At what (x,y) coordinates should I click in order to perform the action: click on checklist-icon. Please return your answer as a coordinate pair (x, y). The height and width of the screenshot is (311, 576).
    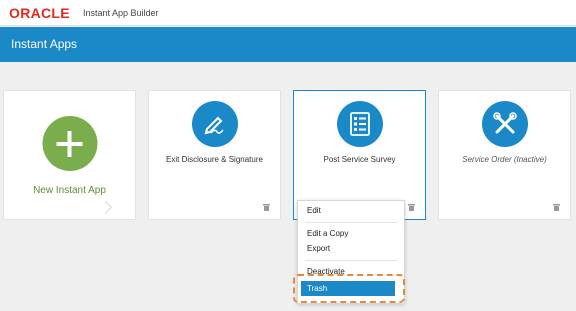
    Looking at the image, I should click on (359, 124).